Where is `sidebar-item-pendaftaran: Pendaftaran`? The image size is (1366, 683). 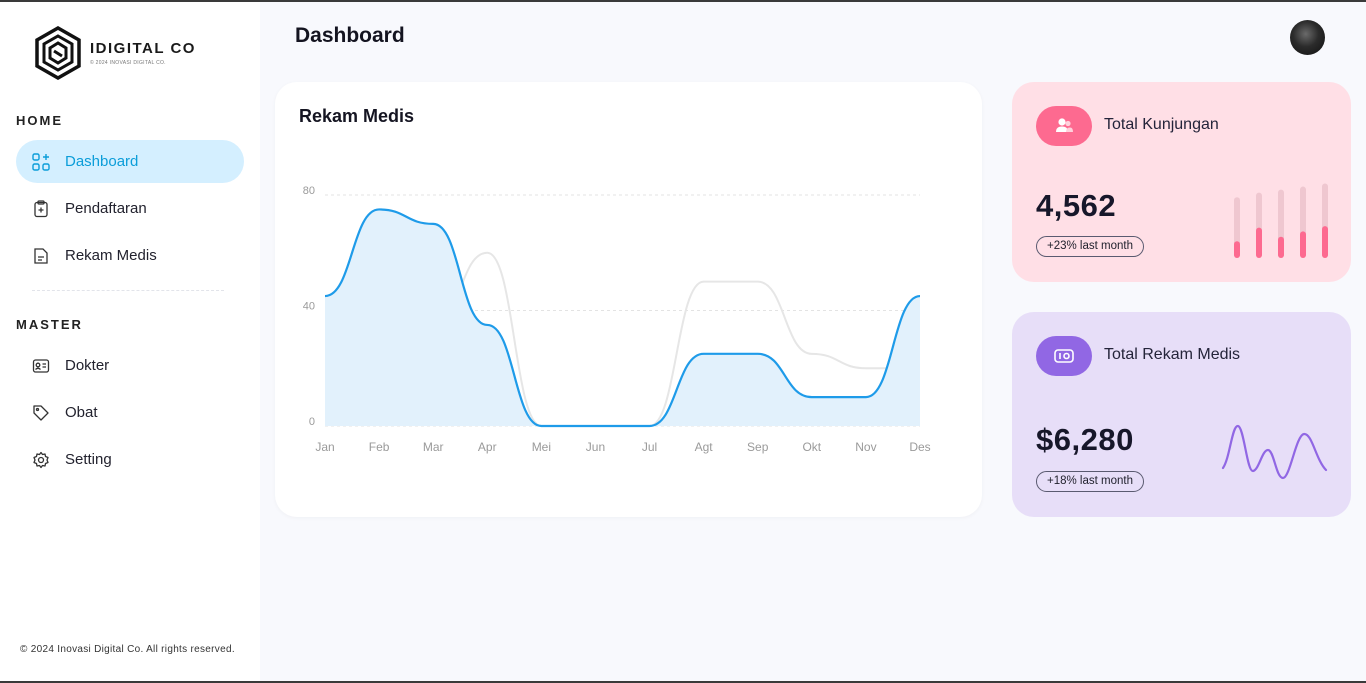 sidebar-item-pendaftaran: Pendaftaran is located at coordinates (130, 208).